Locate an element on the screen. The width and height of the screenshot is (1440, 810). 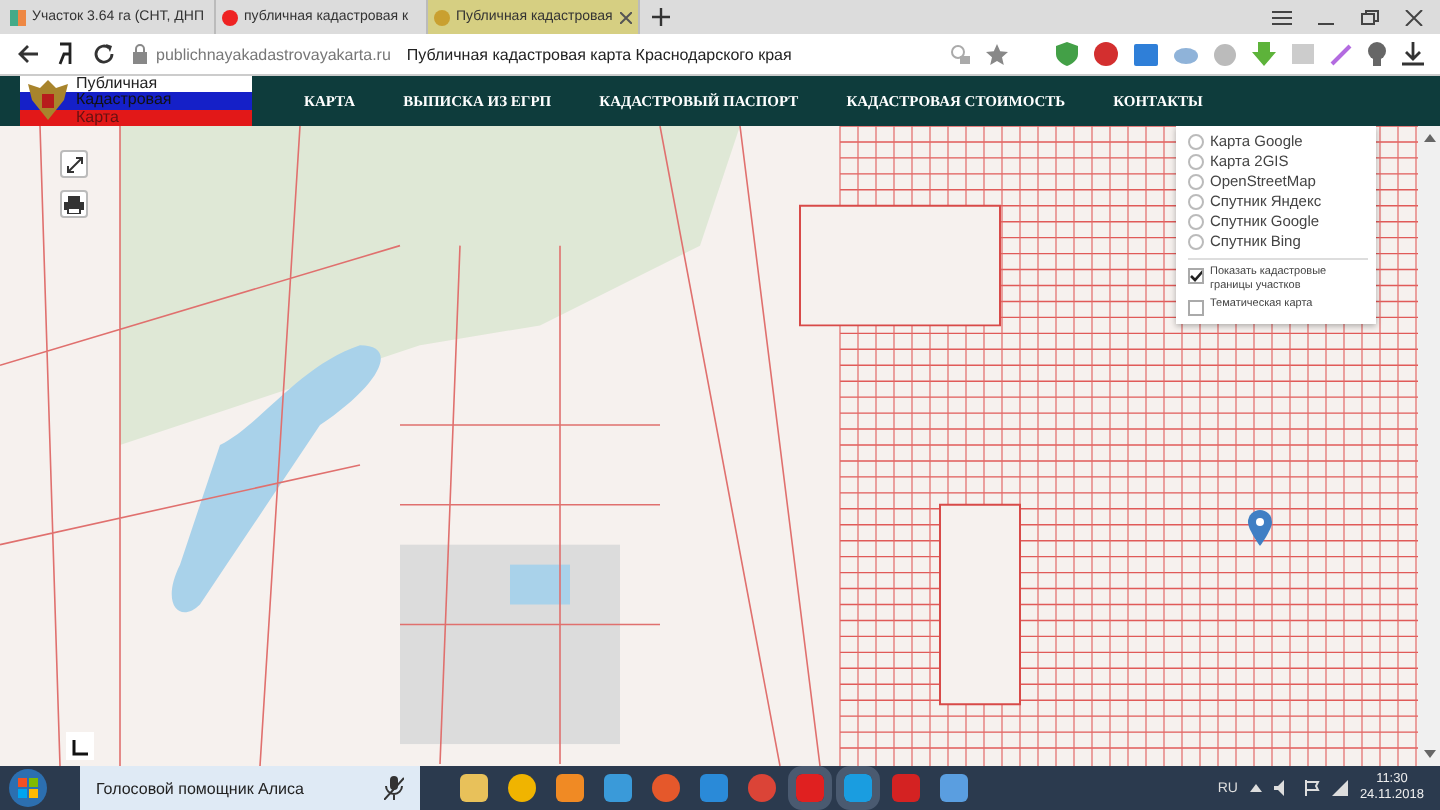
start-button is located at coordinates (28, 788).